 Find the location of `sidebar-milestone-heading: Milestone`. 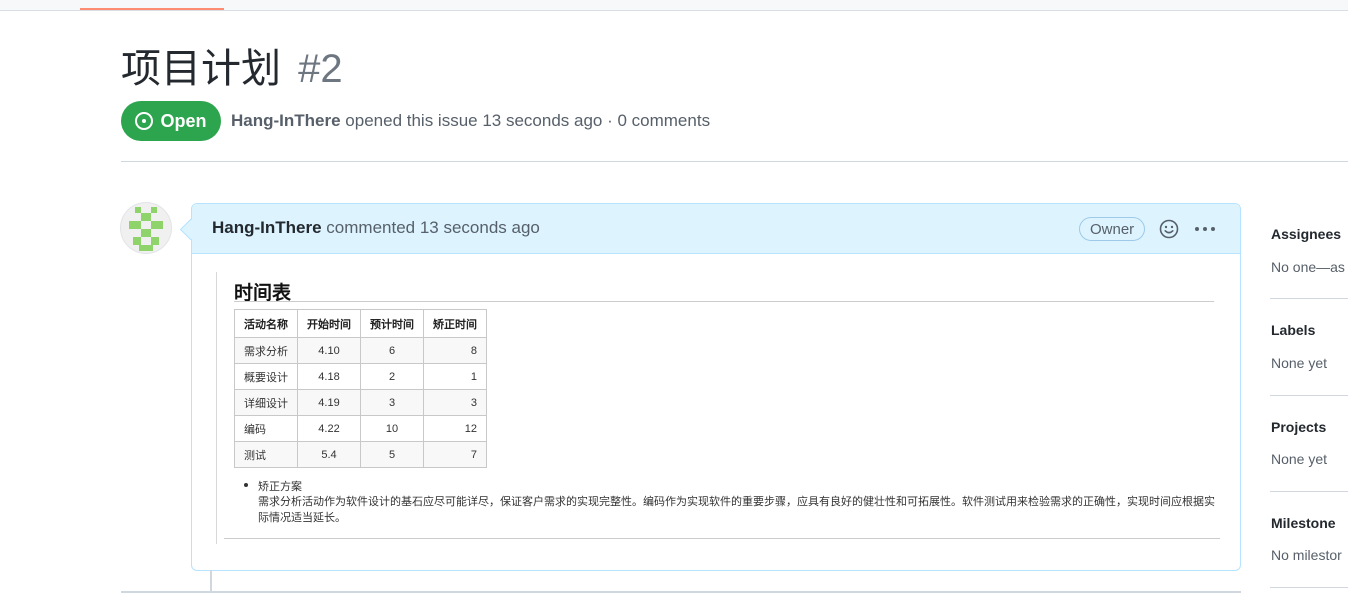

sidebar-milestone-heading: Milestone is located at coordinates (1303, 523).